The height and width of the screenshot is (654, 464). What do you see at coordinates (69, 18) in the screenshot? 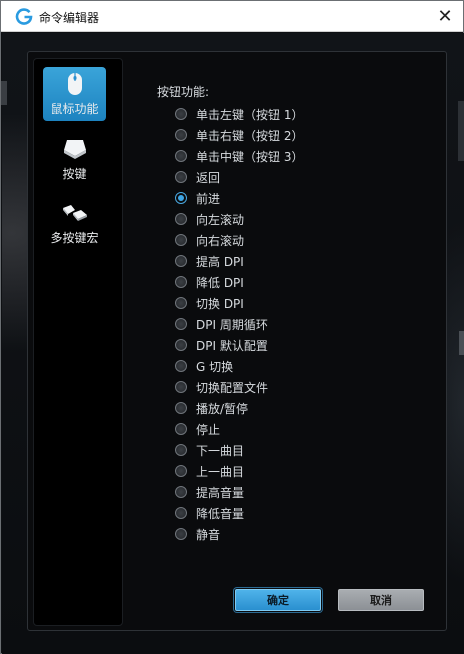
I see `window-title: 命令编辑器` at bounding box center [69, 18].